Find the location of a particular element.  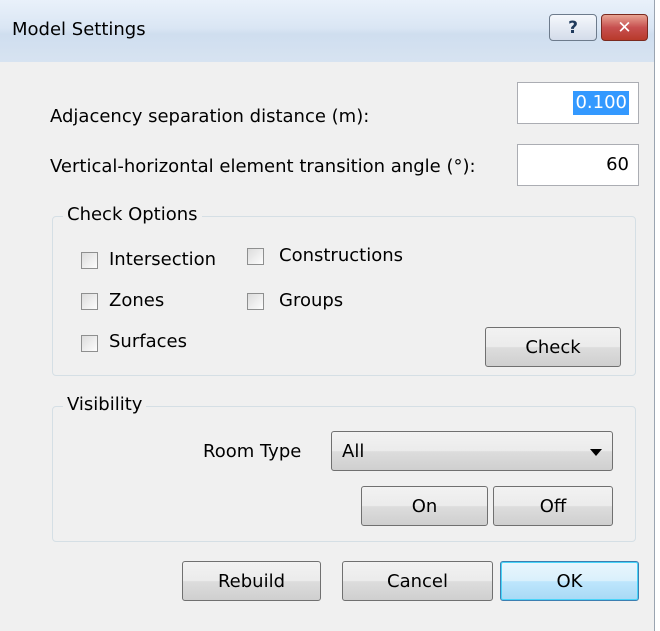

help-button: ? is located at coordinates (573, 27).